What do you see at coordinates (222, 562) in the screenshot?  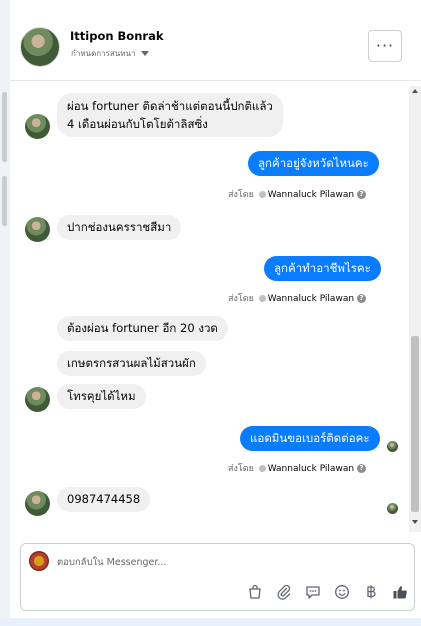 I see `reply-input` at bounding box center [222, 562].